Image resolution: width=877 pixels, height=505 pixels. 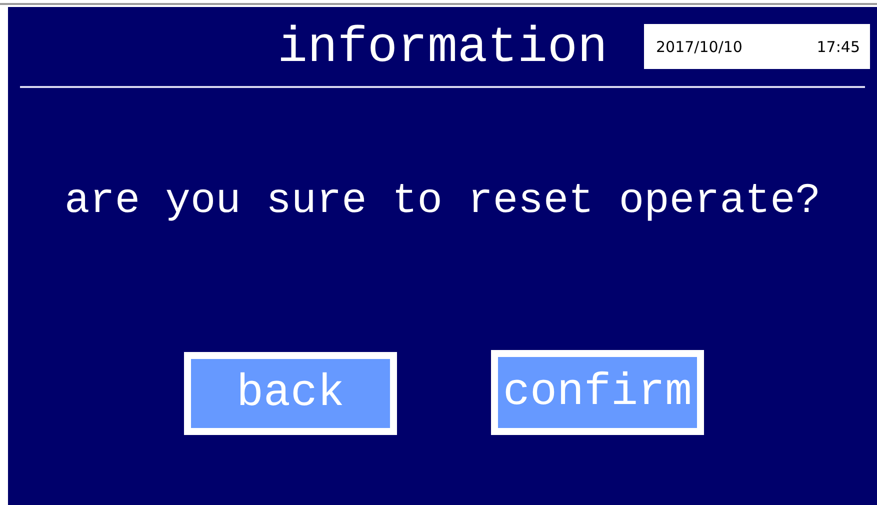 What do you see at coordinates (597, 392) in the screenshot?
I see `confirm-button: confirm` at bounding box center [597, 392].